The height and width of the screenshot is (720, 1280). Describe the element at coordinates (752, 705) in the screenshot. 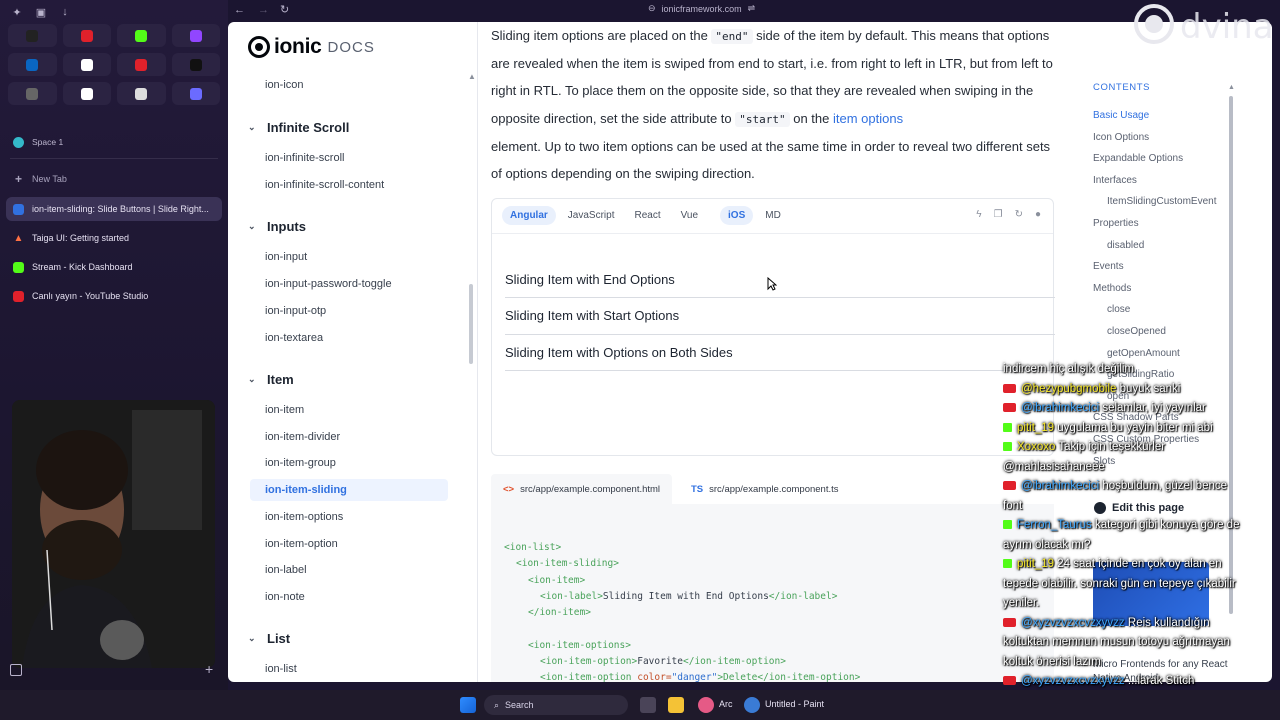

I see `paint-icon` at that location.